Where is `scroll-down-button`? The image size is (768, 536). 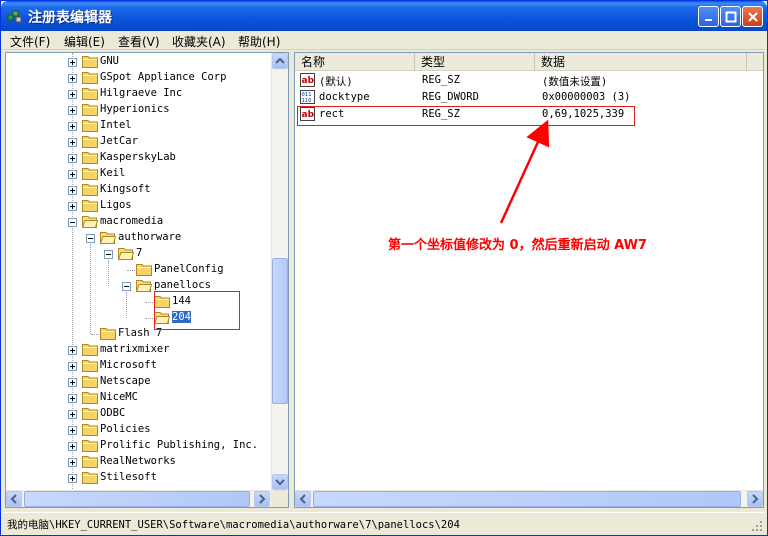 scroll-down-button is located at coordinates (280, 482).